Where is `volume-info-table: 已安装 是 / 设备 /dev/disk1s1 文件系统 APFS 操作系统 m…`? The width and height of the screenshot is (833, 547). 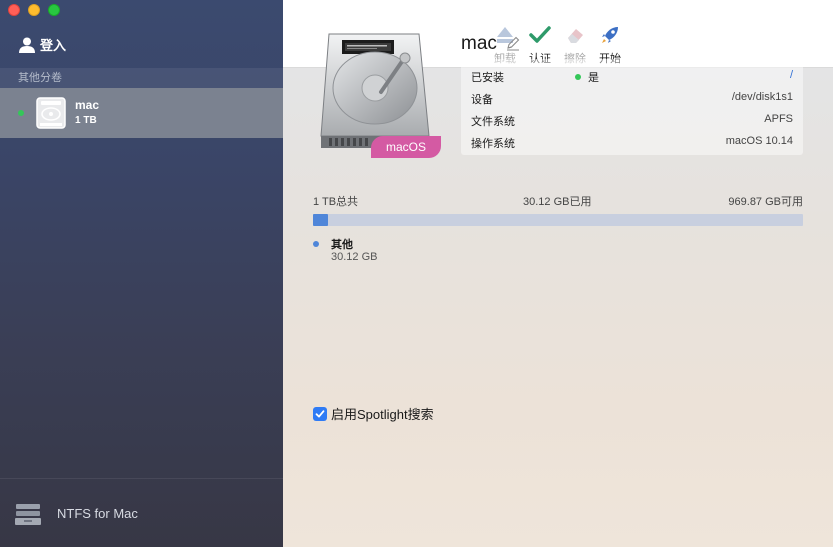 volume-info-table: 已安装 是 / 设备 /dev/disk1s1 文件系统 APFS 操作系统 m… is located at coordinates (632, 107).